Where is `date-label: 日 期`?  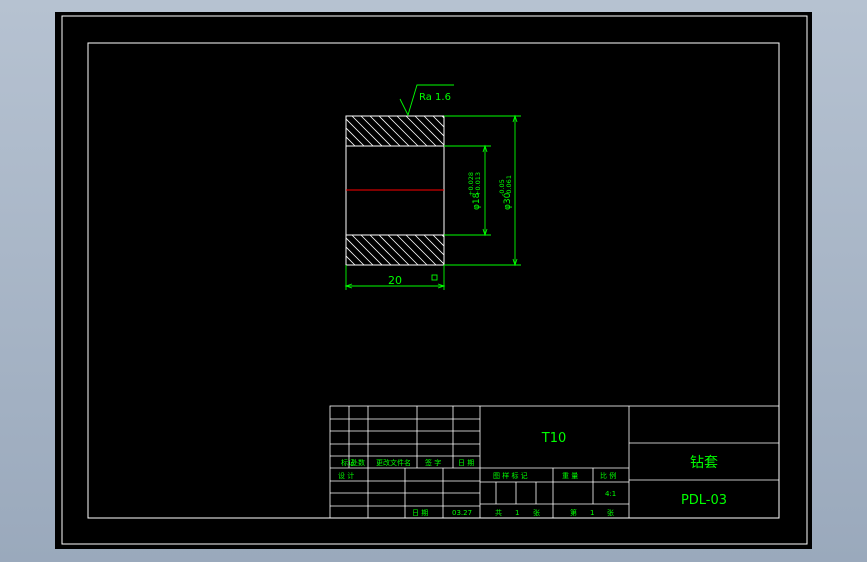
date-label: 日 期 is located at coordinates (420, 513).